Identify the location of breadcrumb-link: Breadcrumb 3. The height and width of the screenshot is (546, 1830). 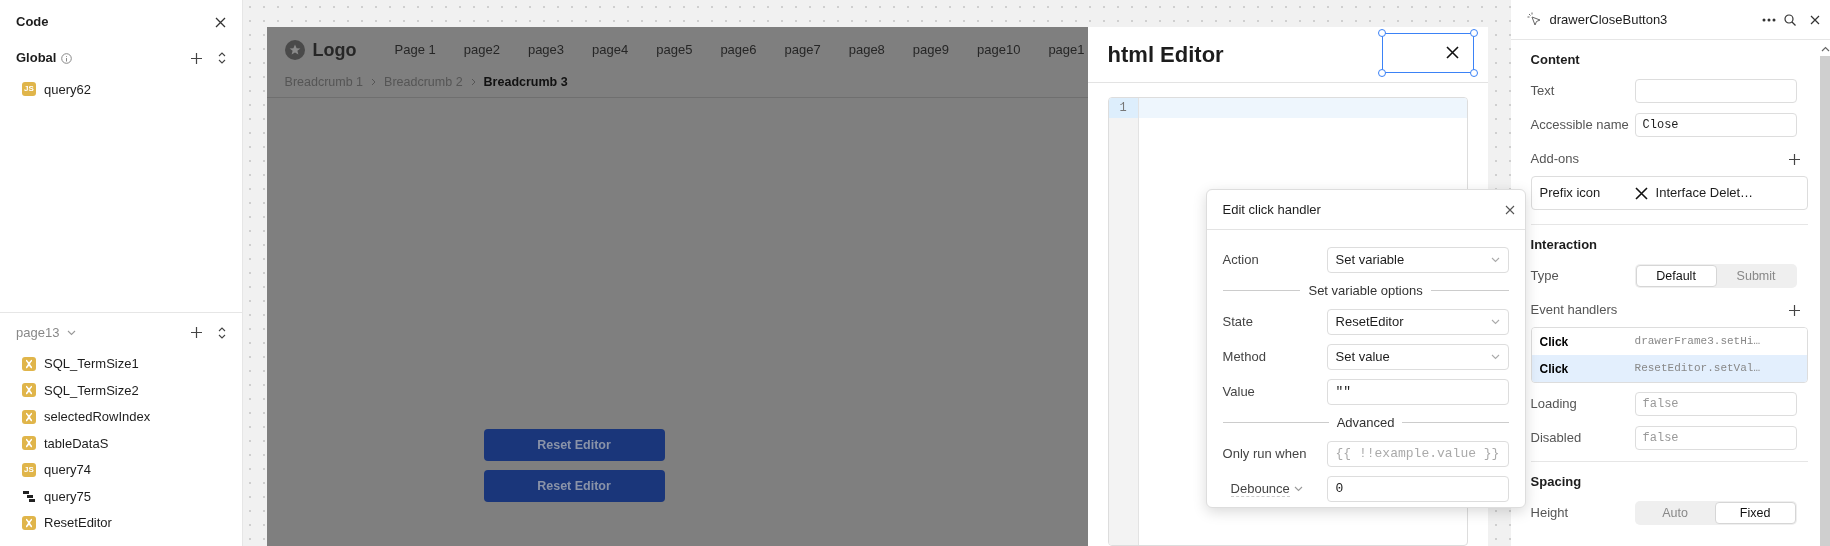
(525, 82).